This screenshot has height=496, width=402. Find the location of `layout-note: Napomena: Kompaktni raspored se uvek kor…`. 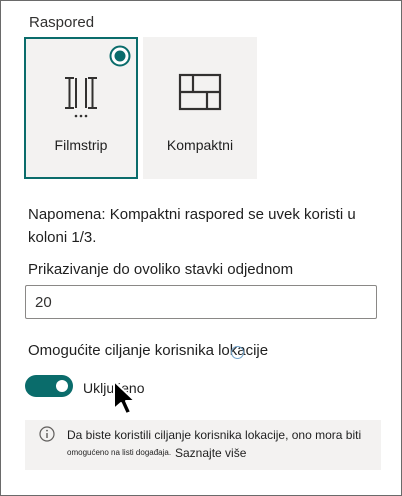

layout-note: Napomena: Kompaktni raspored se uvek kor… is located at coordinates (192, 226).